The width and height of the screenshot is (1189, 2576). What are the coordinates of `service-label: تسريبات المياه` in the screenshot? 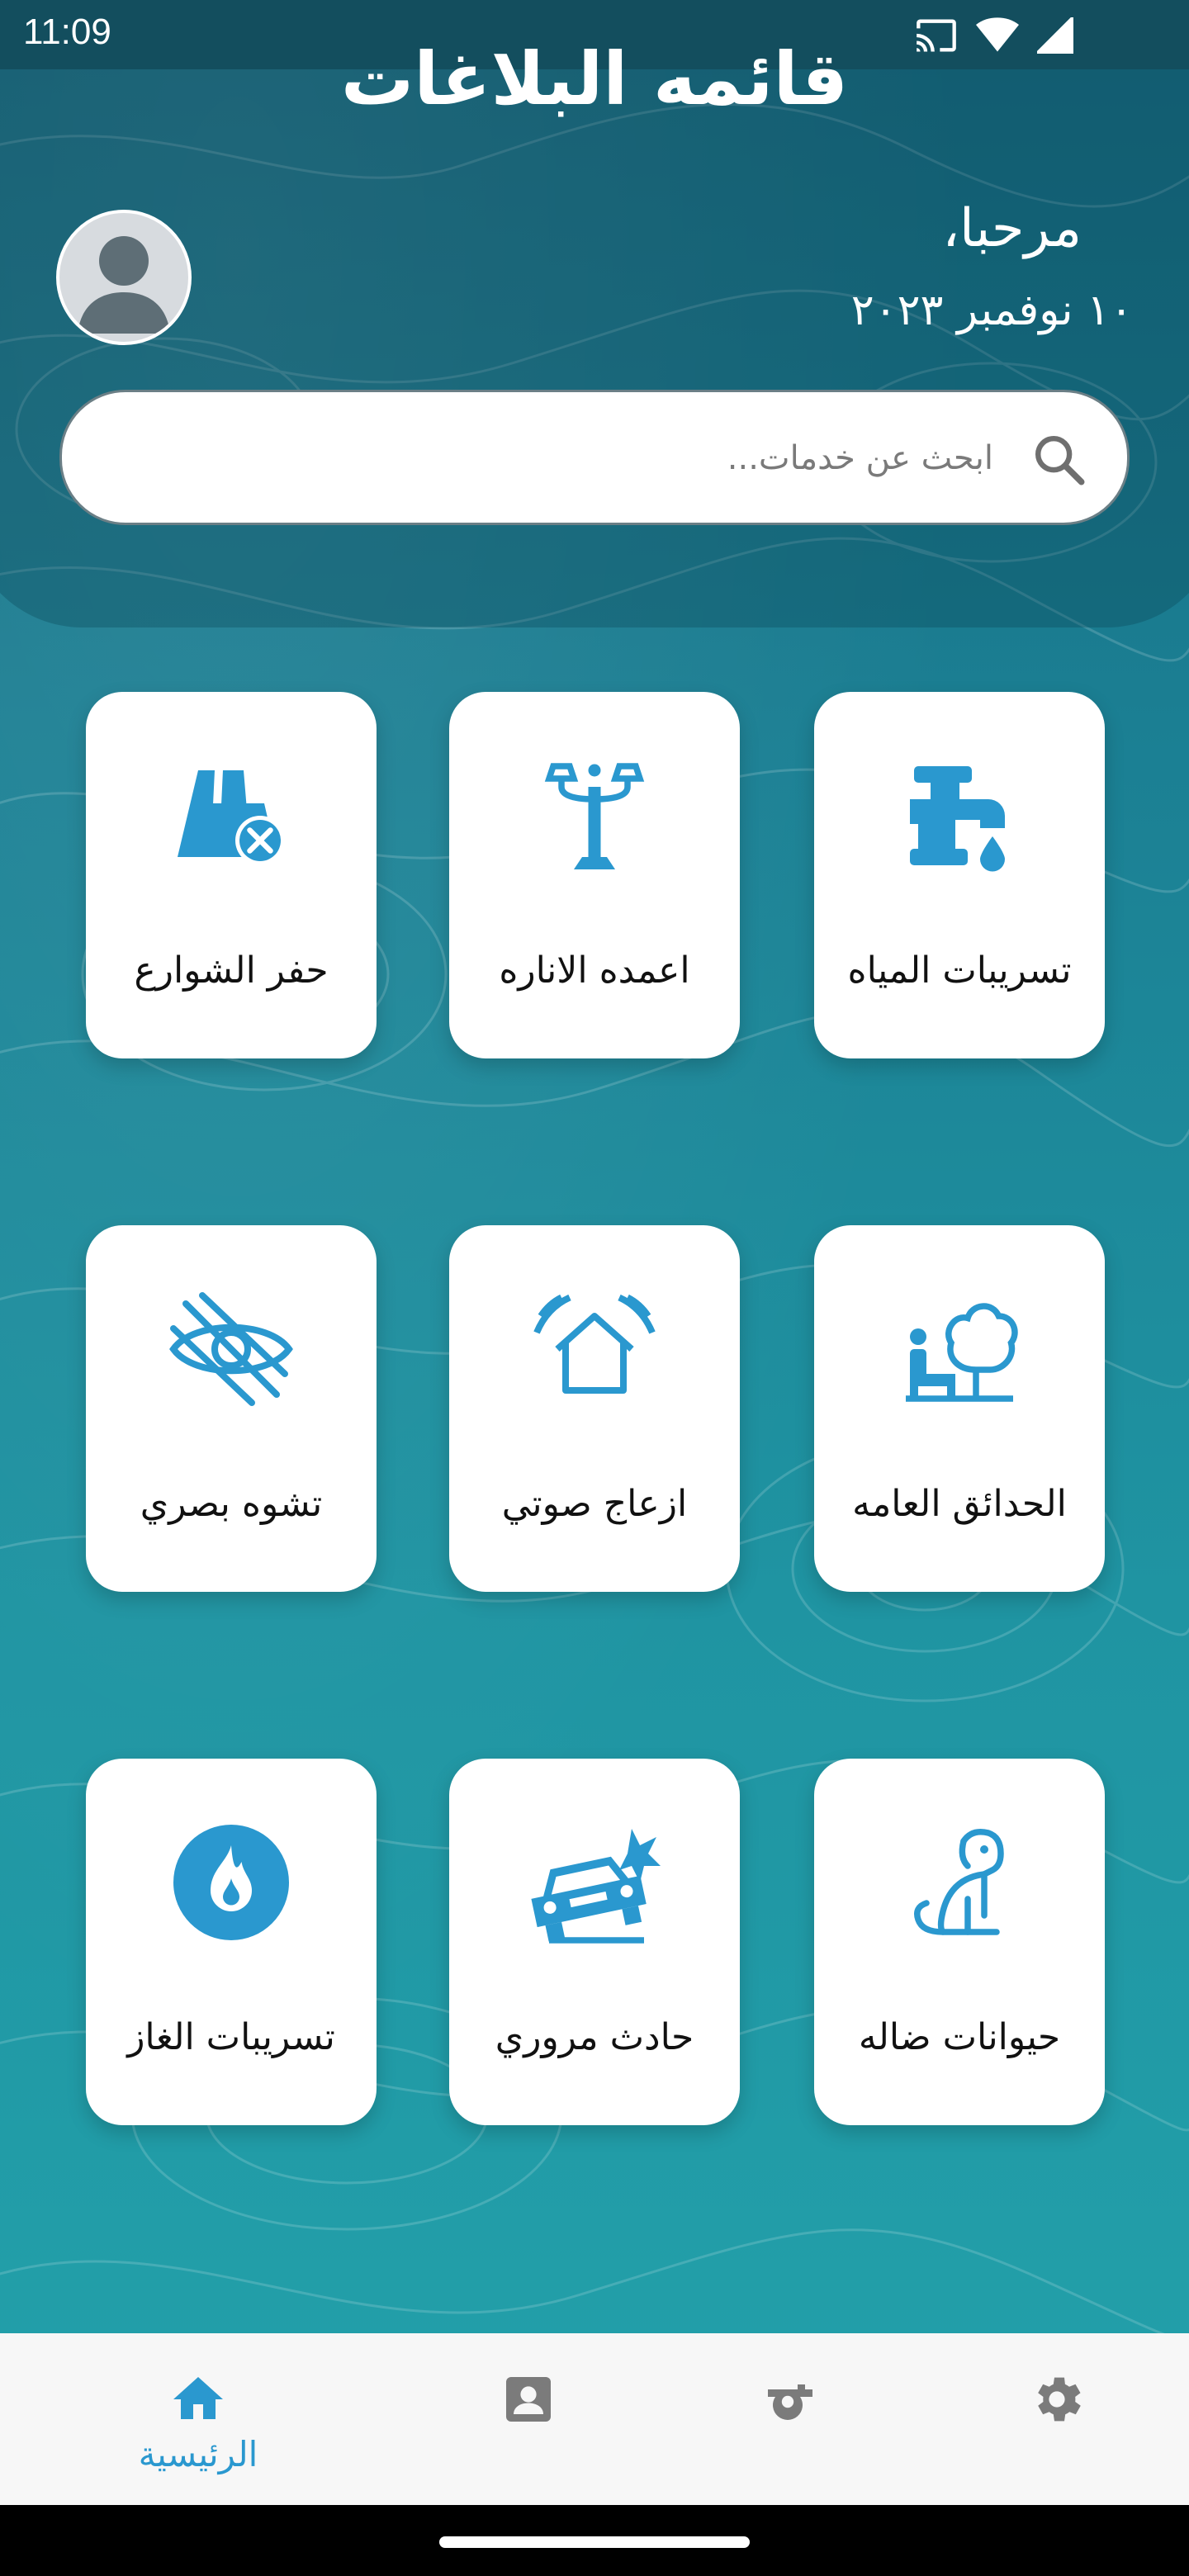 It's located at (959, 970).